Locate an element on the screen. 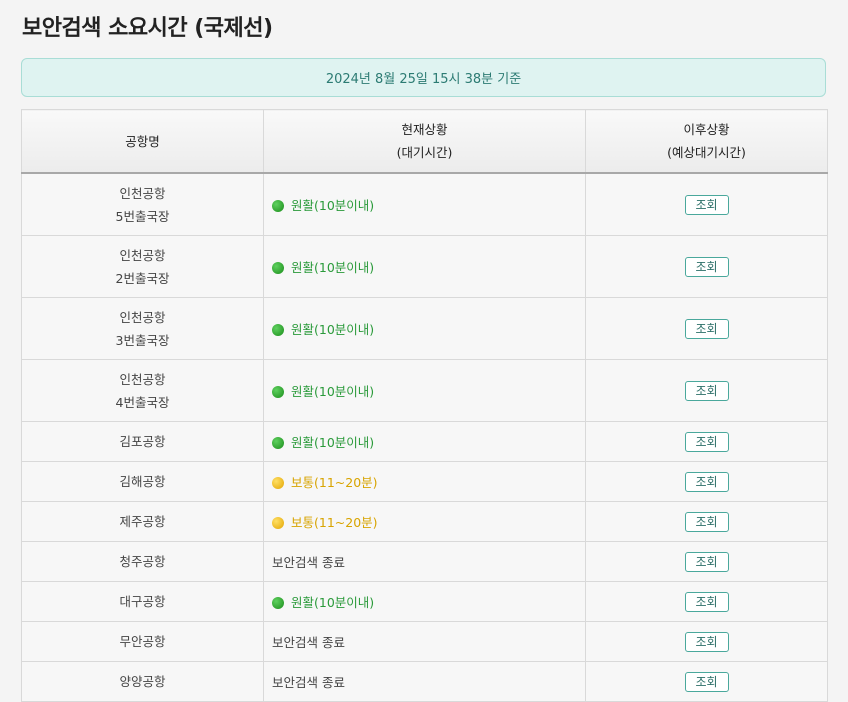 This screenshot has height=702, width=848. table-row: 무안공항 보안검색 종료 조회 is located at coordinates (424, 641).